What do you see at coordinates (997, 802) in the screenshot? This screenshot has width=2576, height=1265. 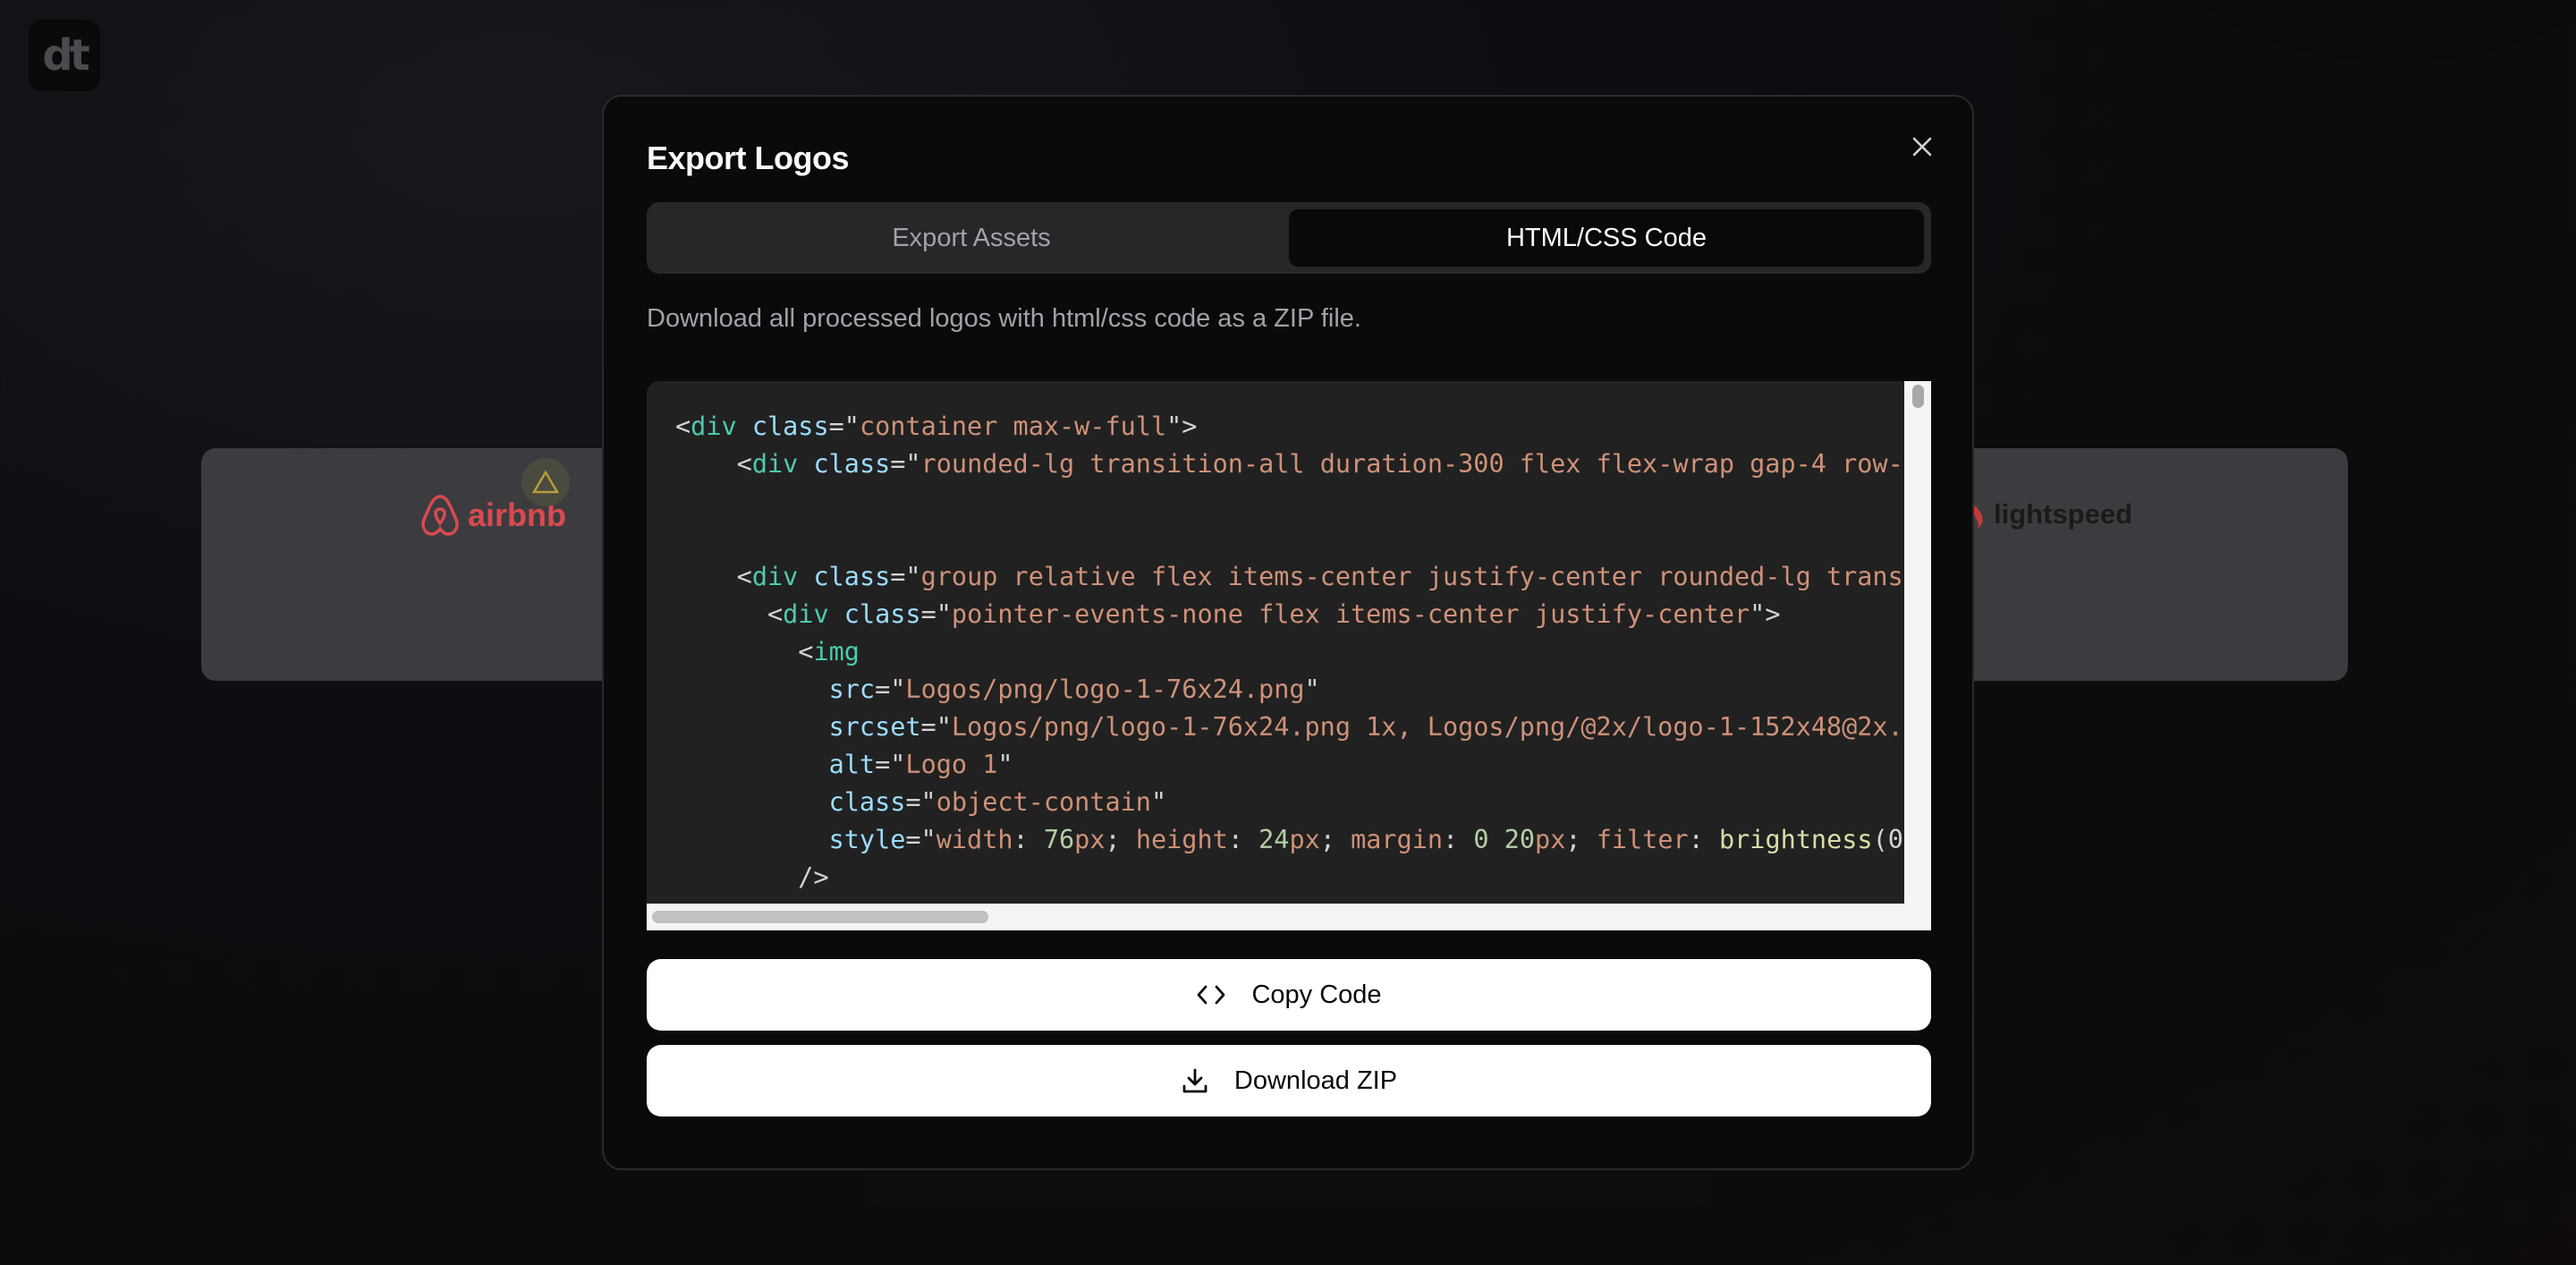 I see `code-line: class="object-contain"` at bounding box center [997, 802].